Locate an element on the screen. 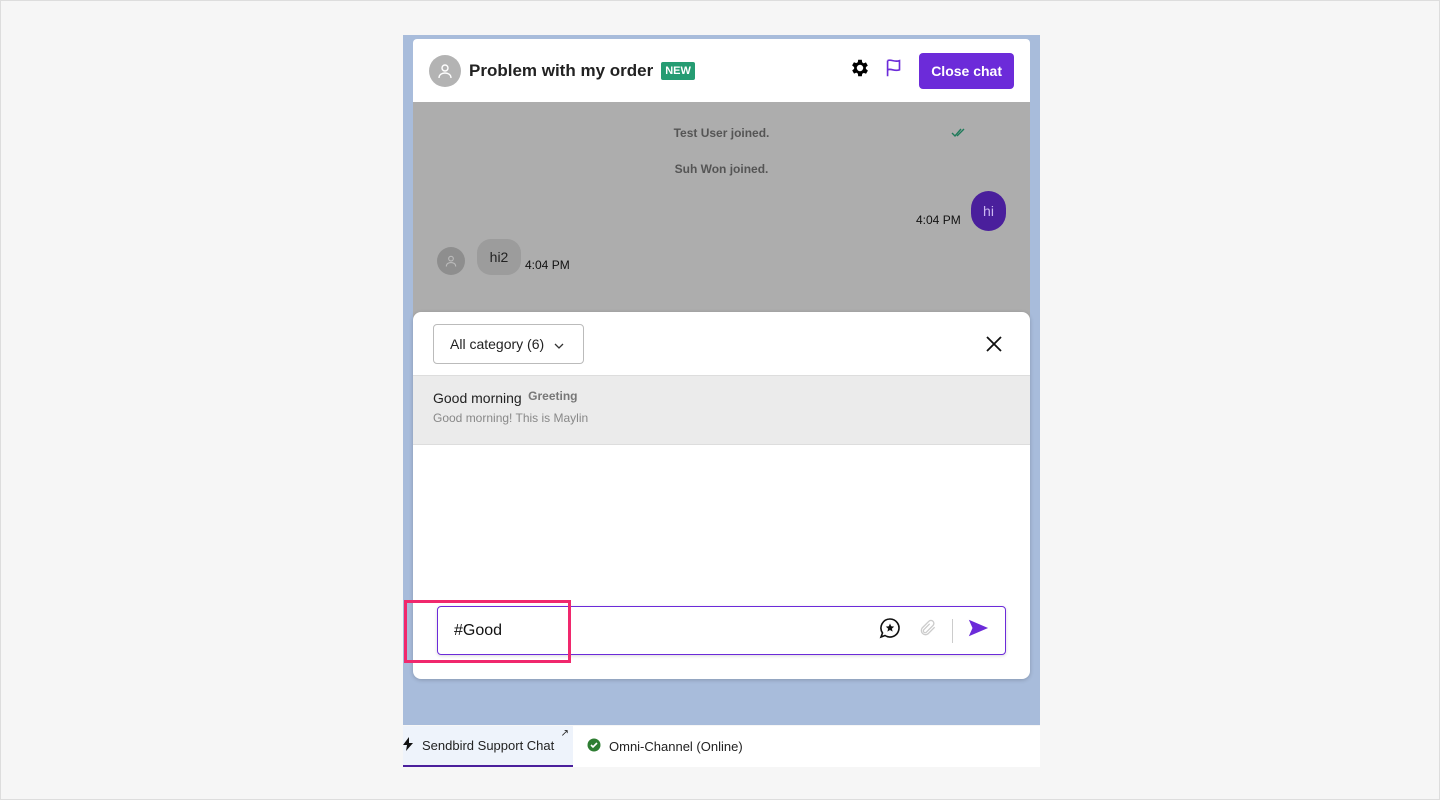  incoming-message: hi2 is located at coordinates (499, 257).